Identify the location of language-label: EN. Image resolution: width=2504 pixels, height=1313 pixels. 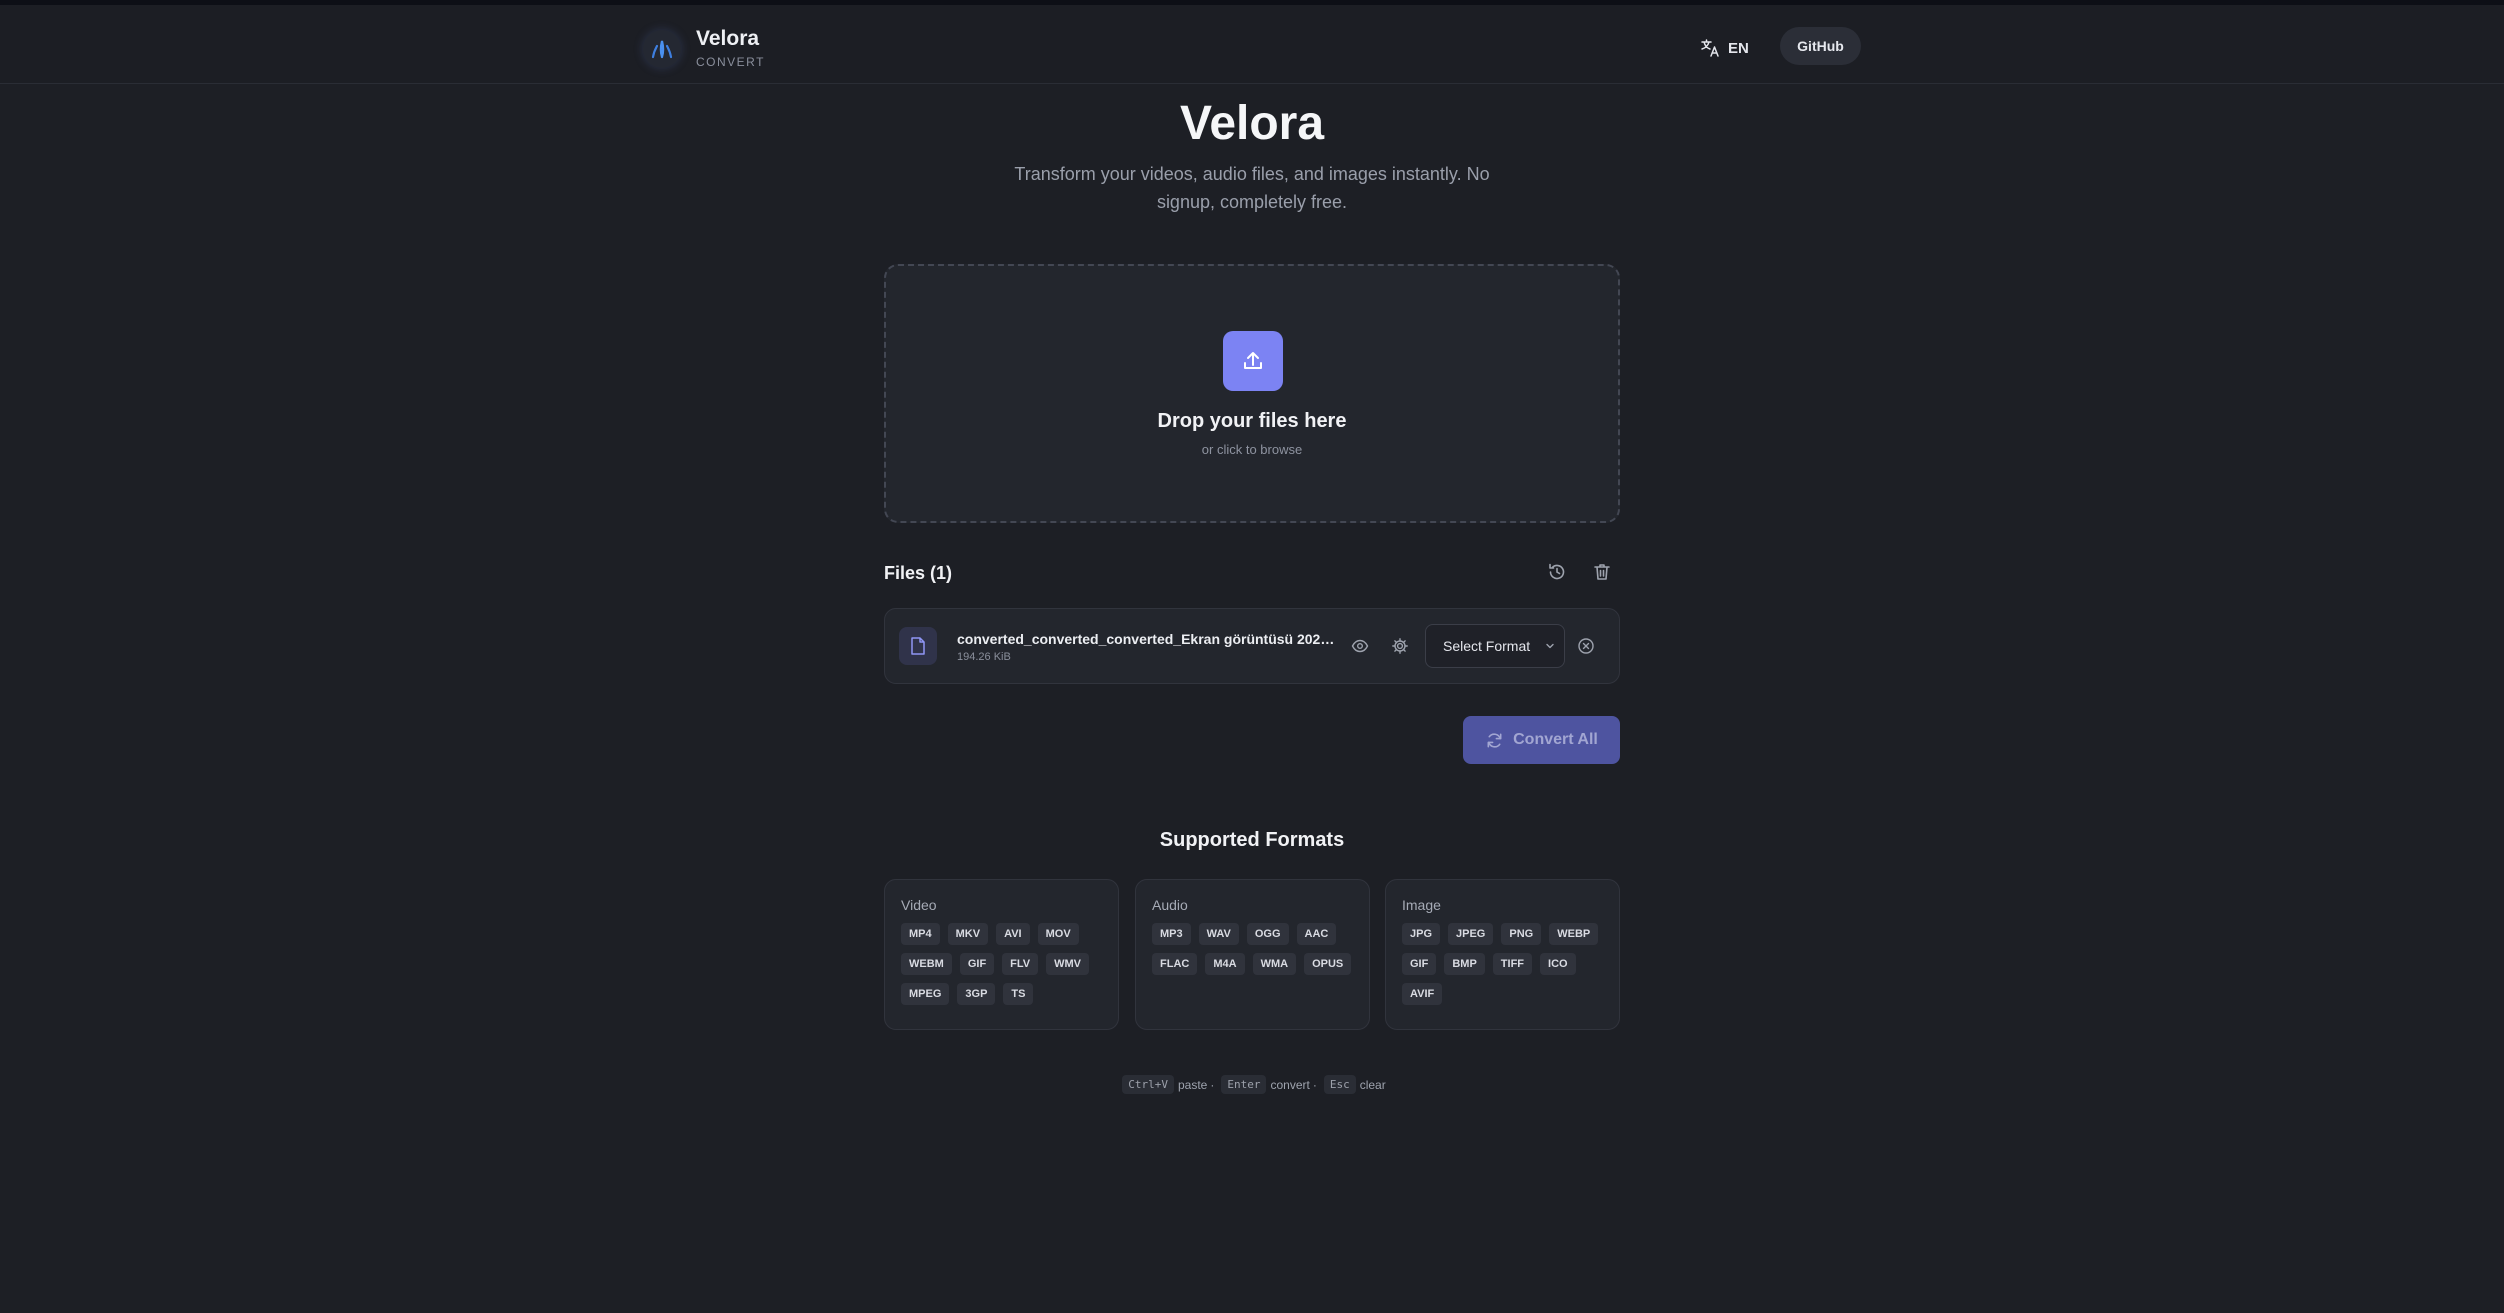
(1738, 48).